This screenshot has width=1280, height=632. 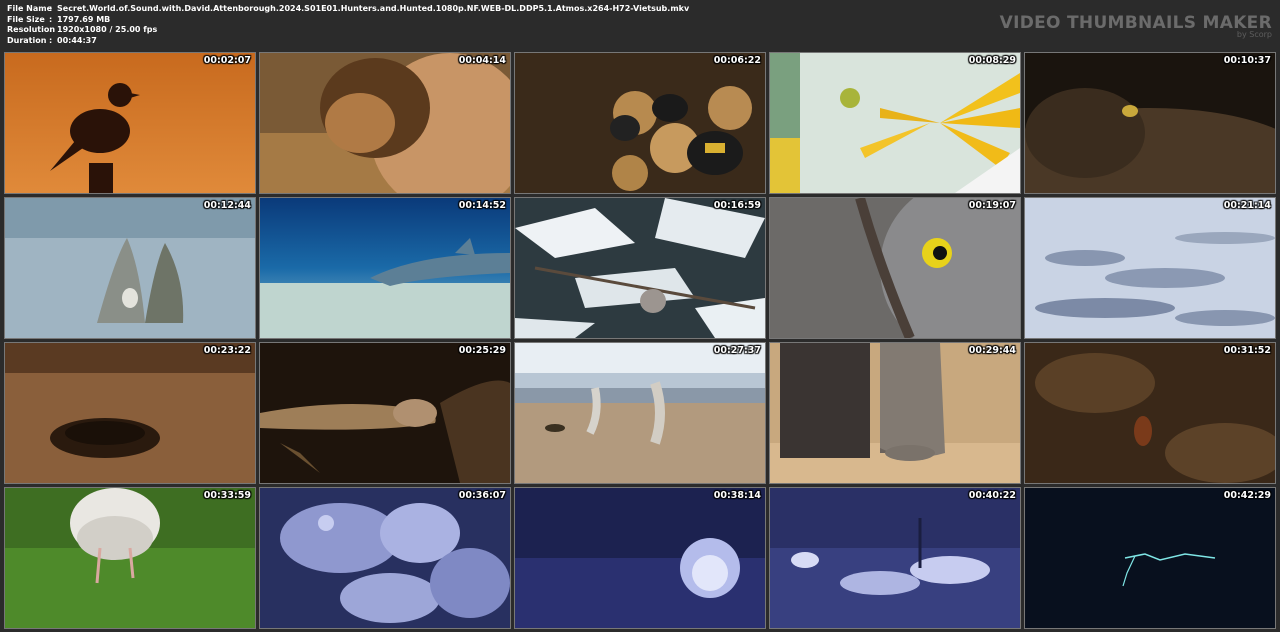 What do you see at coordinates (737, 205) in the screenshot?
I see `timestamp: 00:16:59` at bounding box center [737, 205].